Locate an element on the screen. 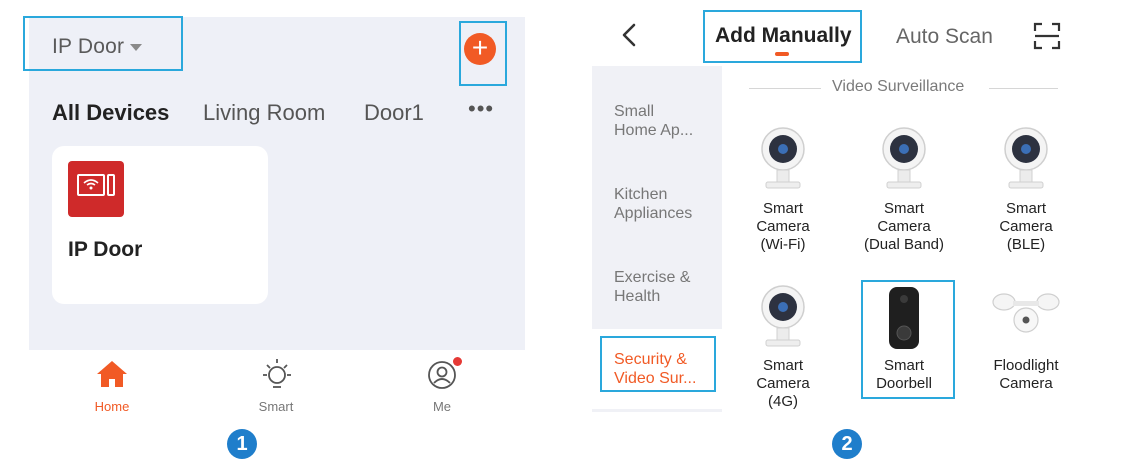  product-label: Smart Camera (Wi-Fi) is located at coordinates (783, 227).